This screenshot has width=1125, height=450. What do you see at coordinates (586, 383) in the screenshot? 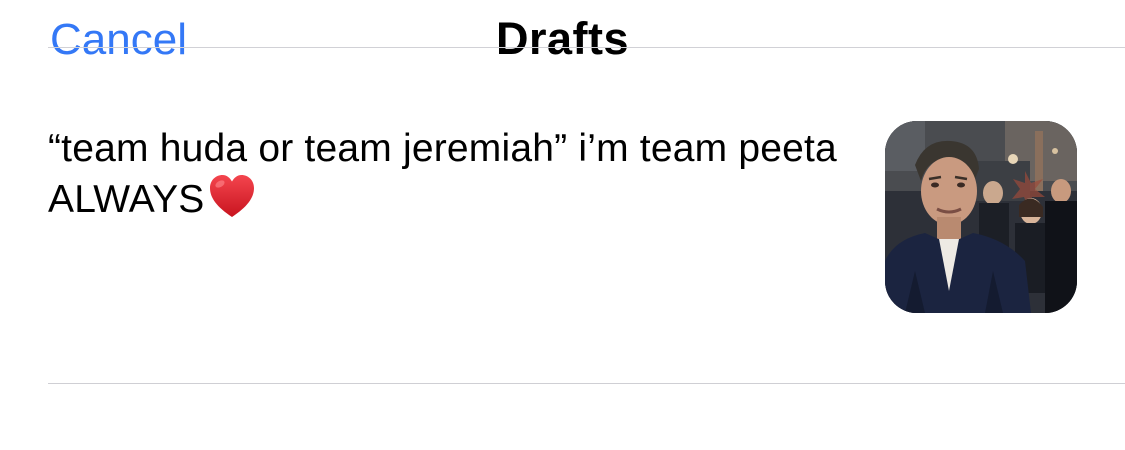
I see `row-divider` at bounding box center [586, 383].